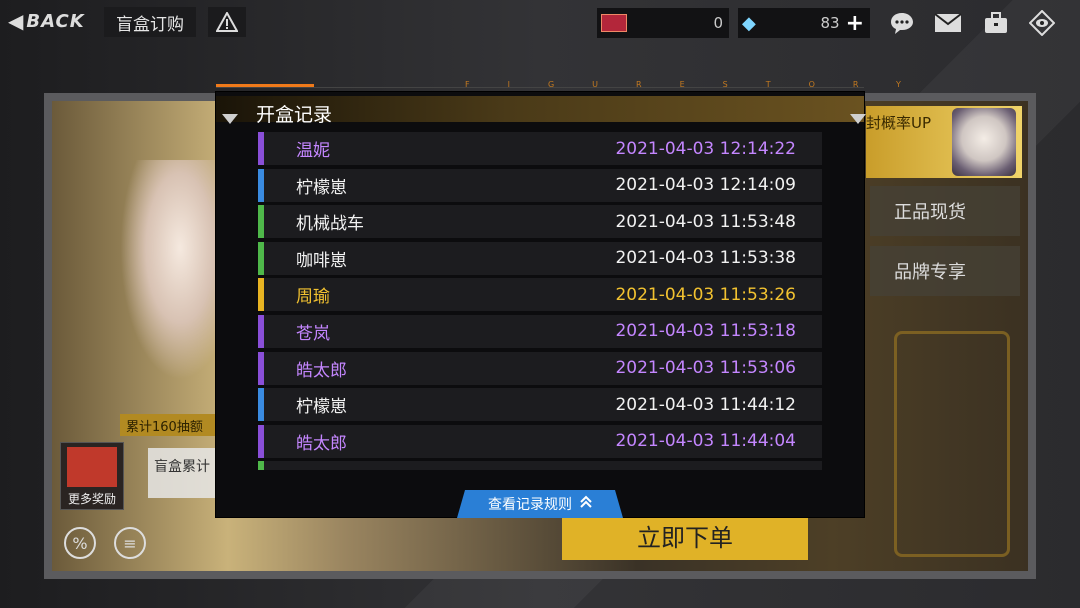 This screenshot has height=608, width=1080. What do you see at coordinates (705, 221) in the screenshot?
I see `record-time: 2021-04-03 11:53:48` at bounding box center [705, 221].